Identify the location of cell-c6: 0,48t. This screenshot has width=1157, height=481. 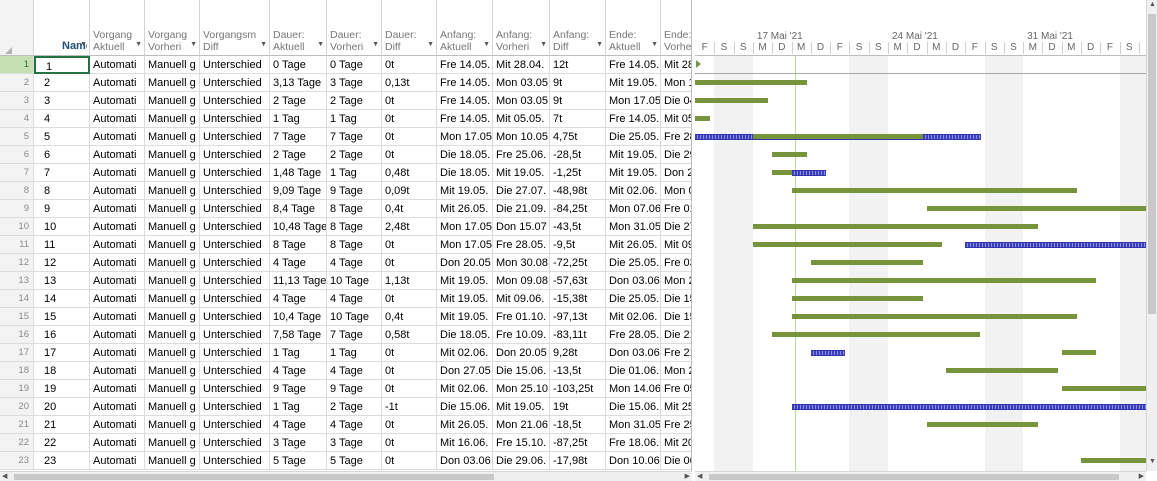
(409, 173).